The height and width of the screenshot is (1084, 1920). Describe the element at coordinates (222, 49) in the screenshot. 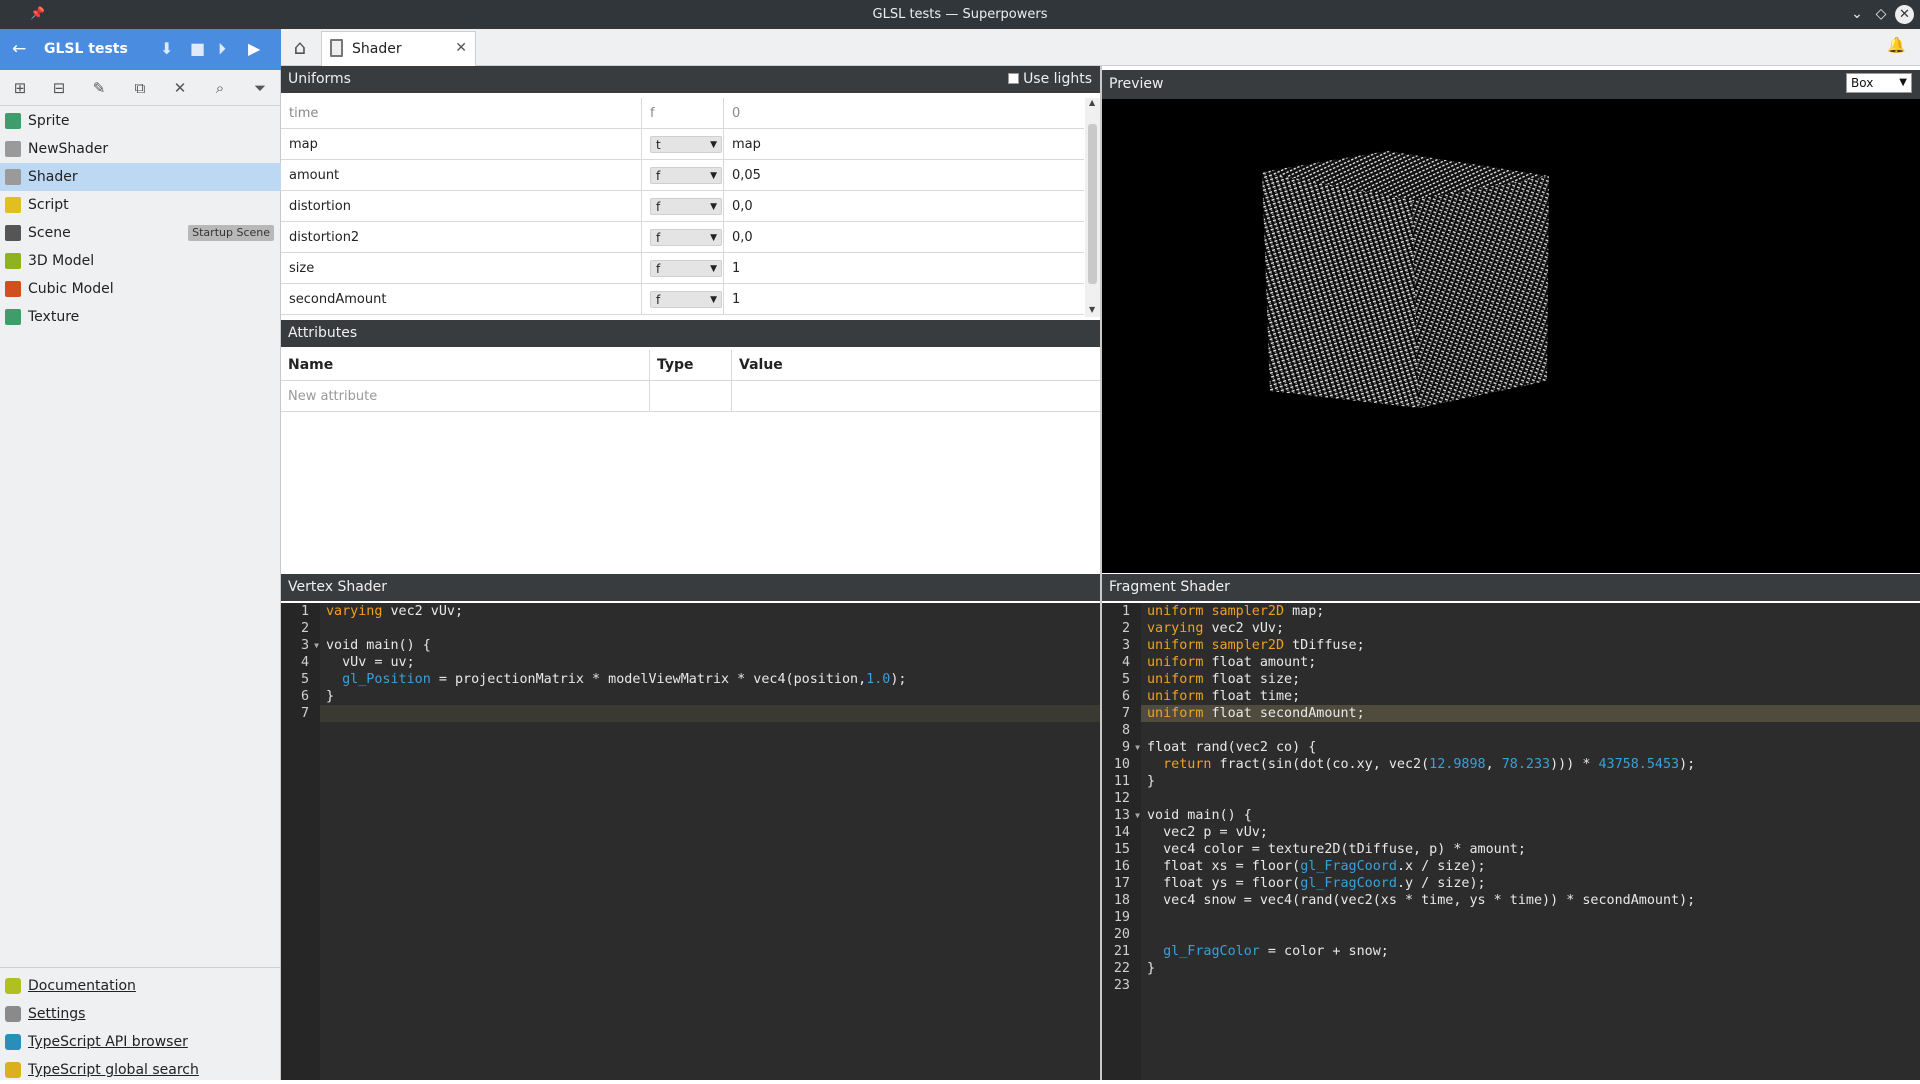

I see `debug-run-icon: ⏵` at that location.